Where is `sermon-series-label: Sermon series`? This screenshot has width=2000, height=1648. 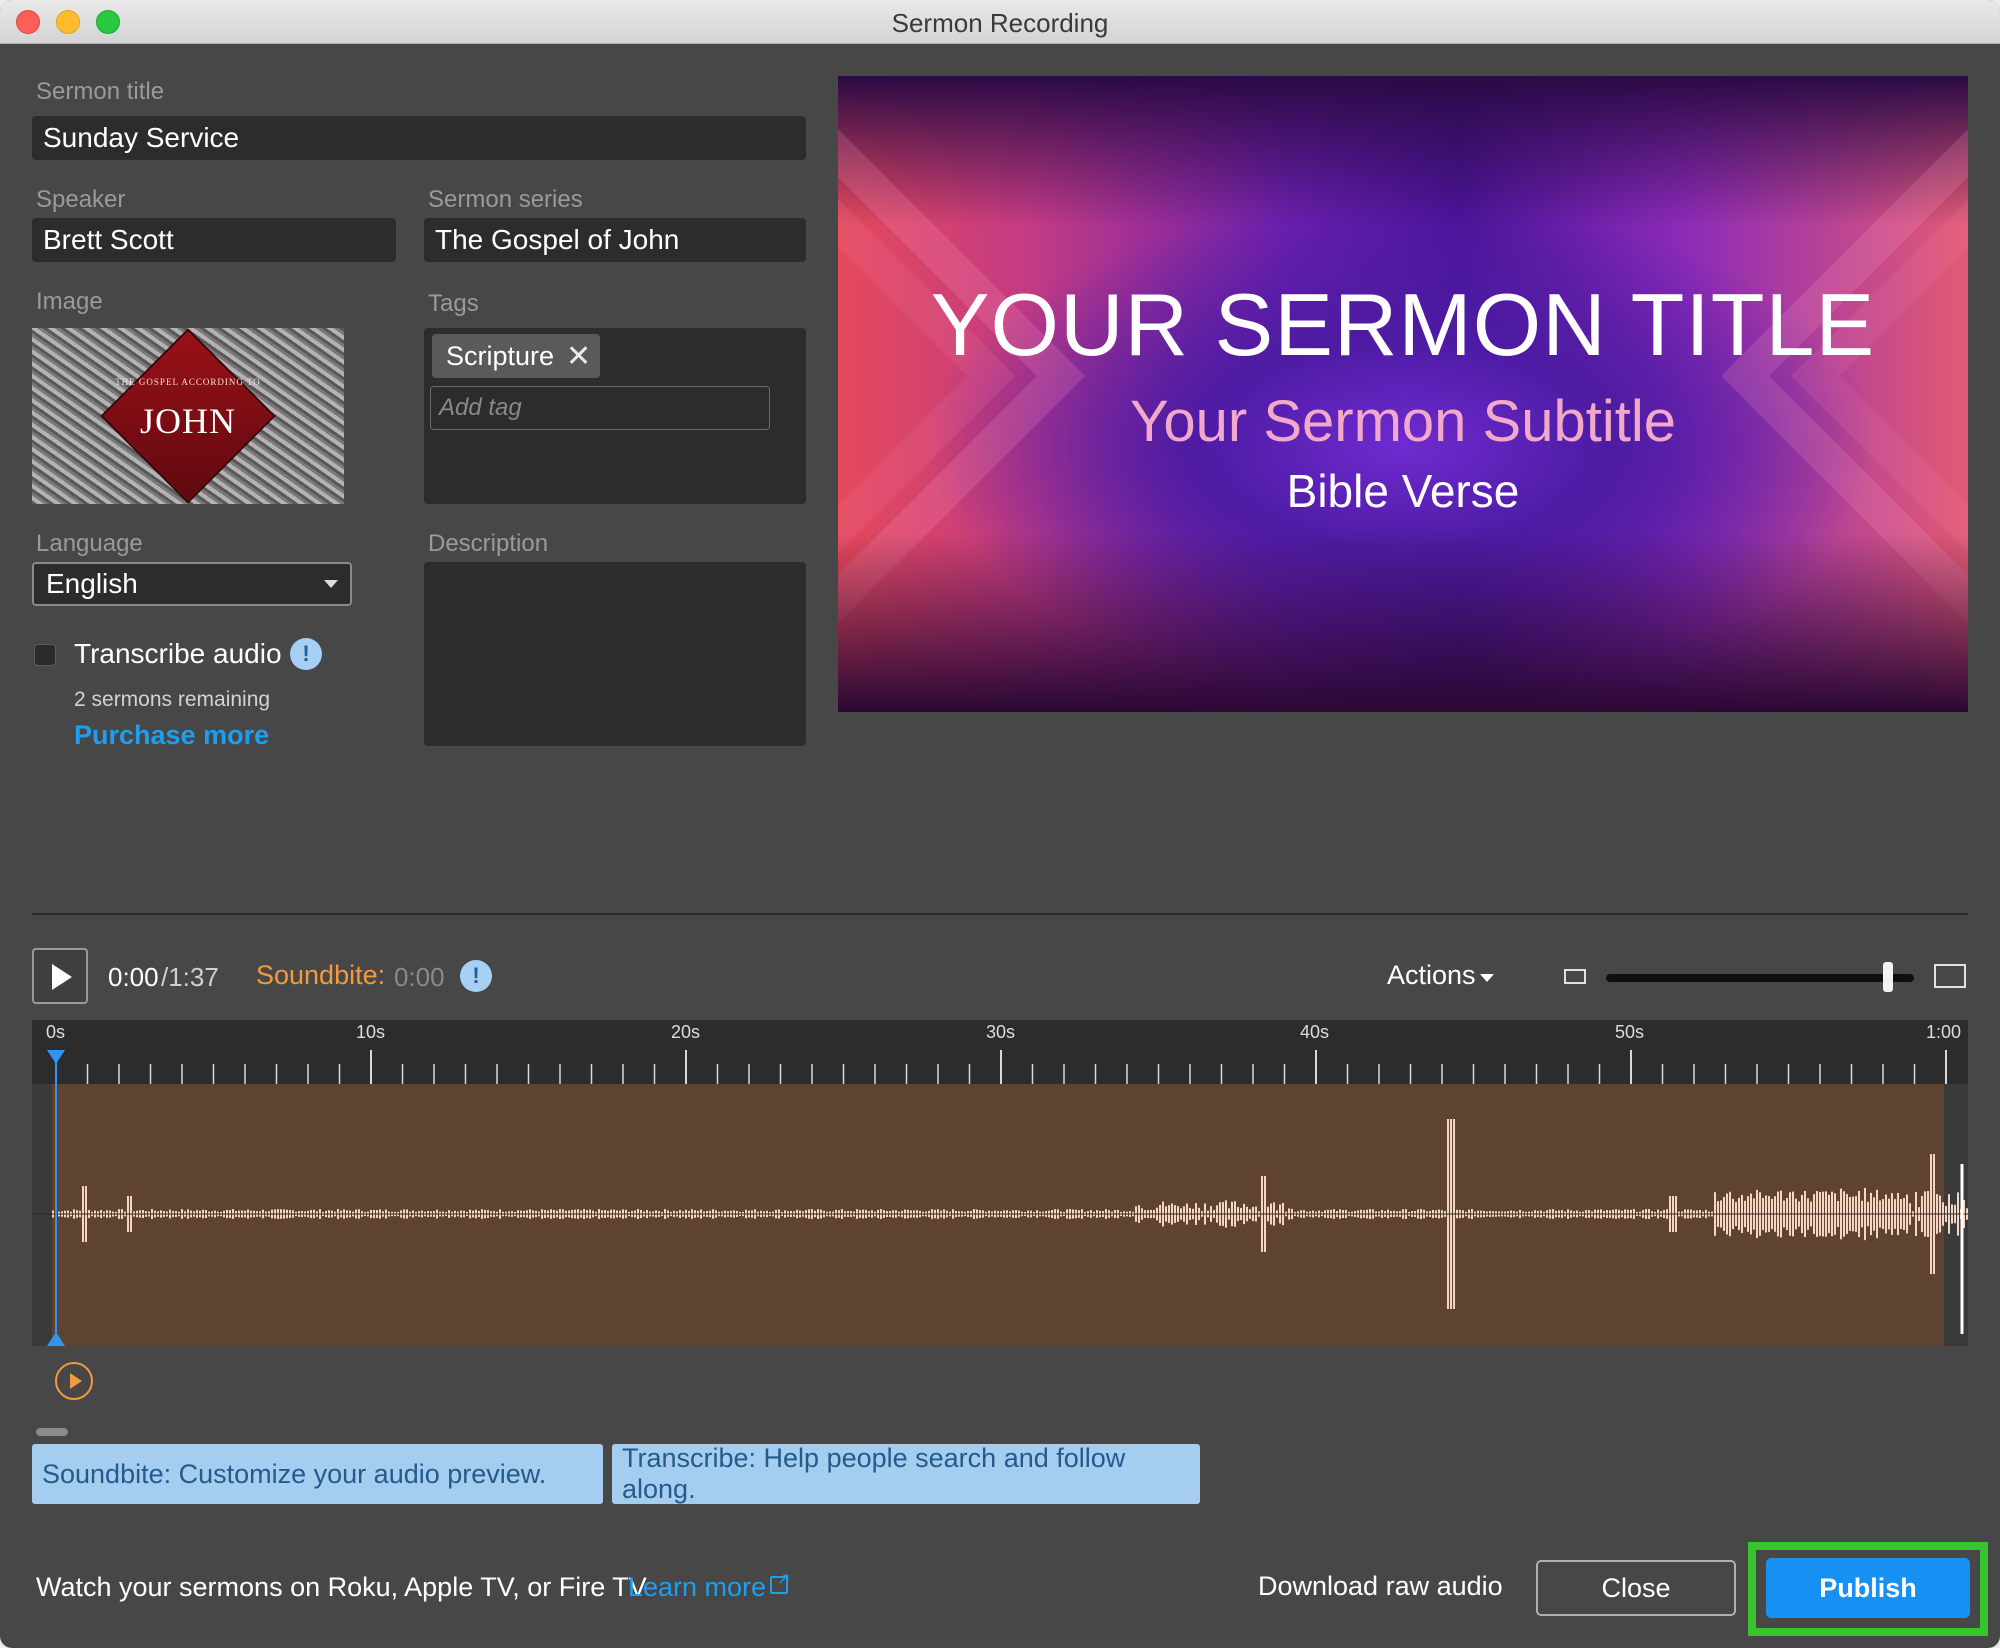 sermon-series-label: Sermon series is located at coordinates (505, 199).